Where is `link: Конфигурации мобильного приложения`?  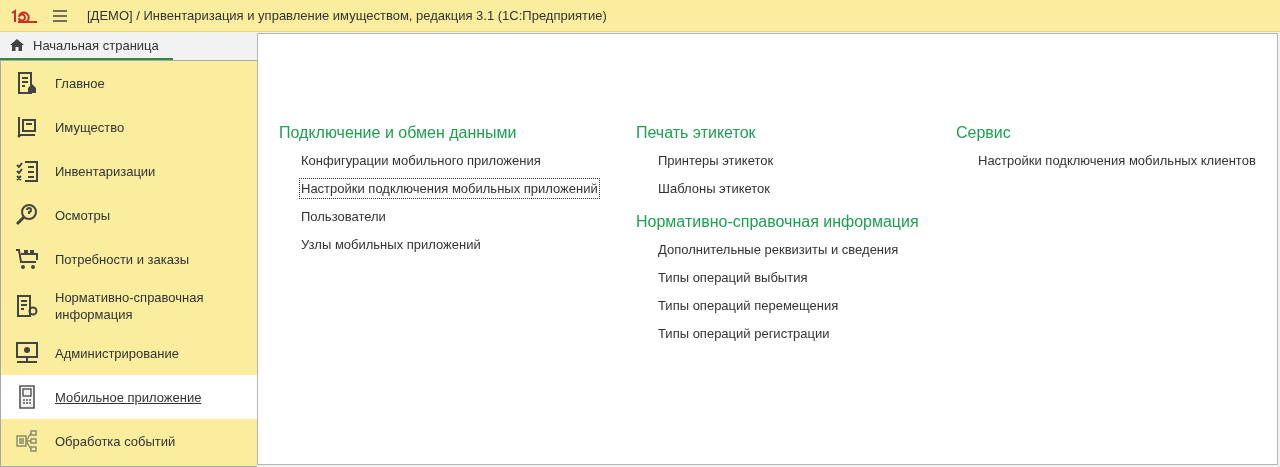 link: Конфигурации мобильного приложения is located at coordinates (421, 160).